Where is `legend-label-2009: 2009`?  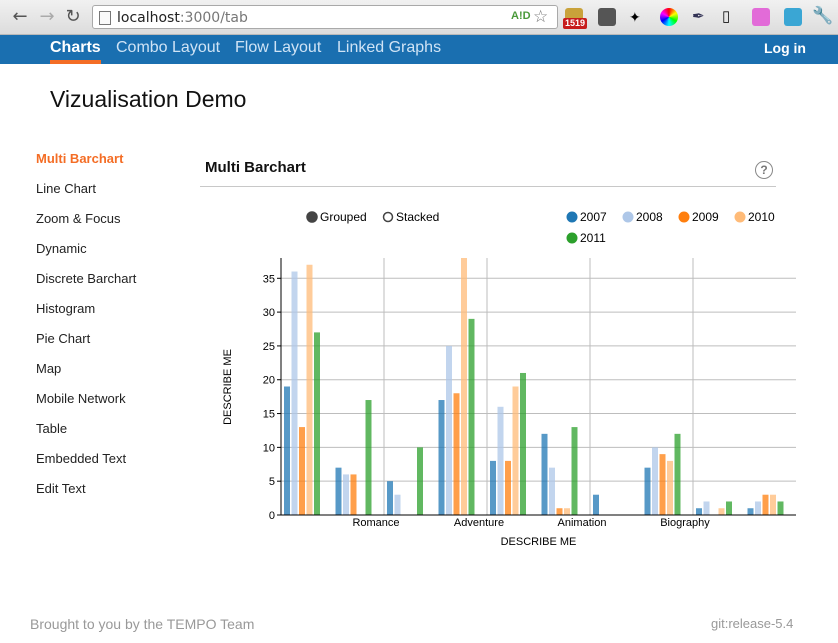
legend-label-2009: 2009 is located at coordinates (705, 217).